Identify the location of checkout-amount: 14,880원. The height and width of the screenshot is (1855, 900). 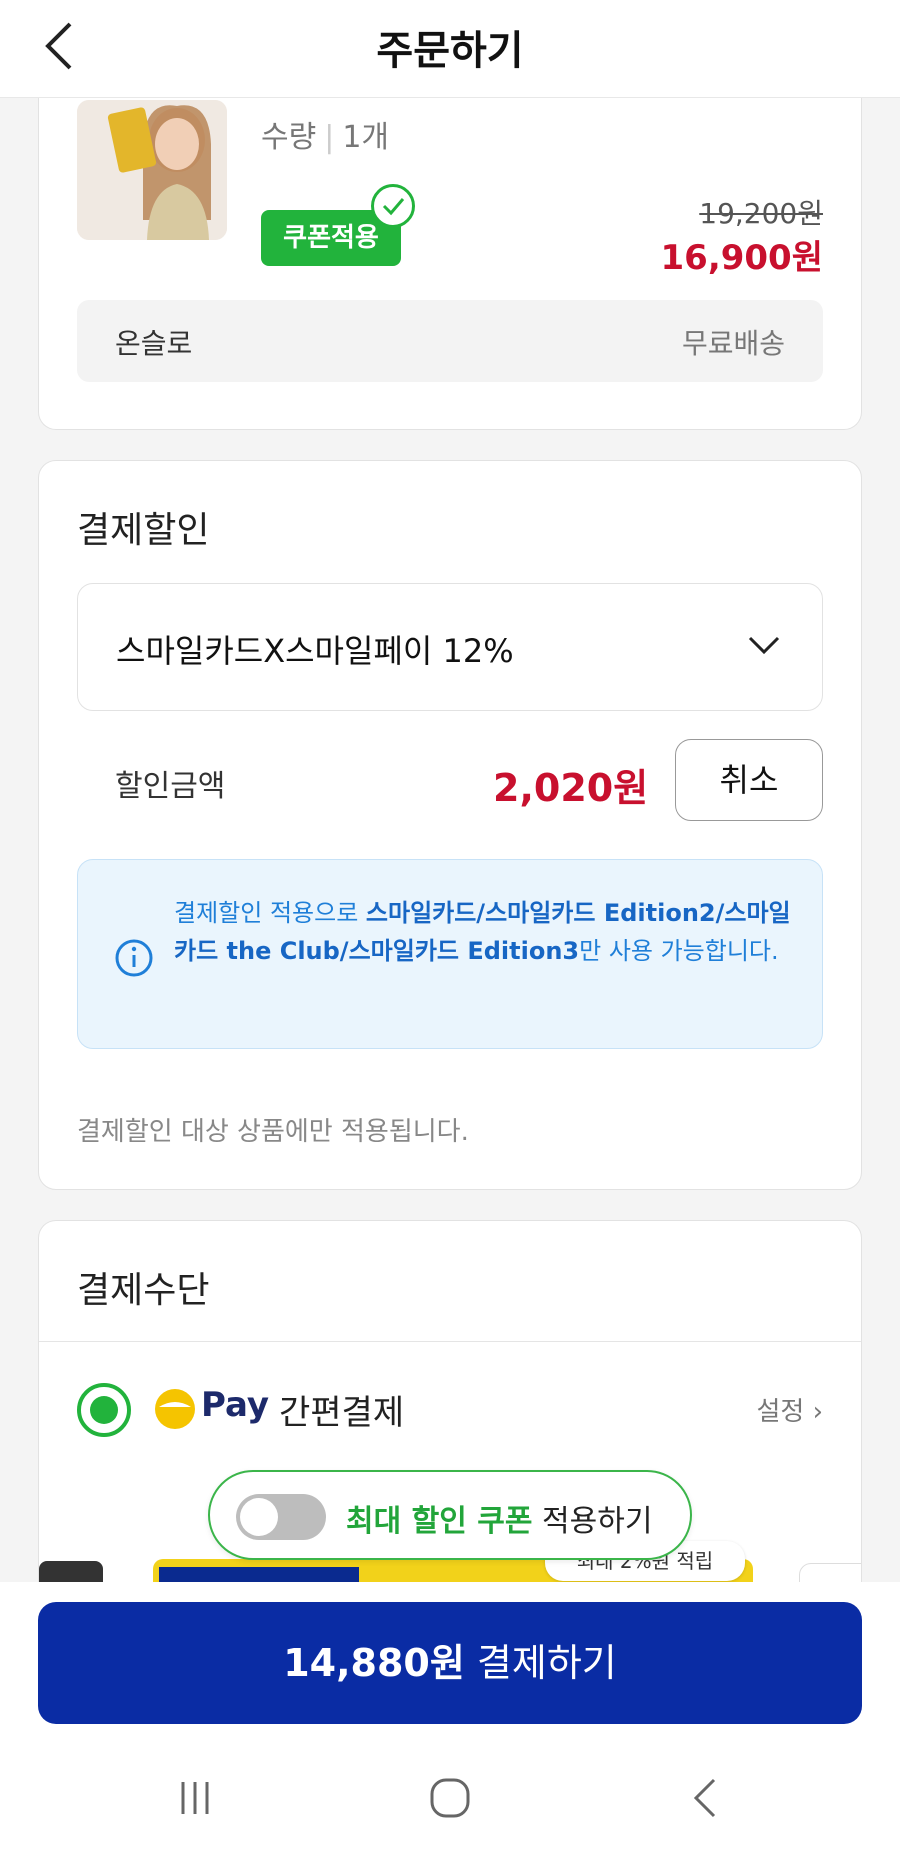
(374, 1663).